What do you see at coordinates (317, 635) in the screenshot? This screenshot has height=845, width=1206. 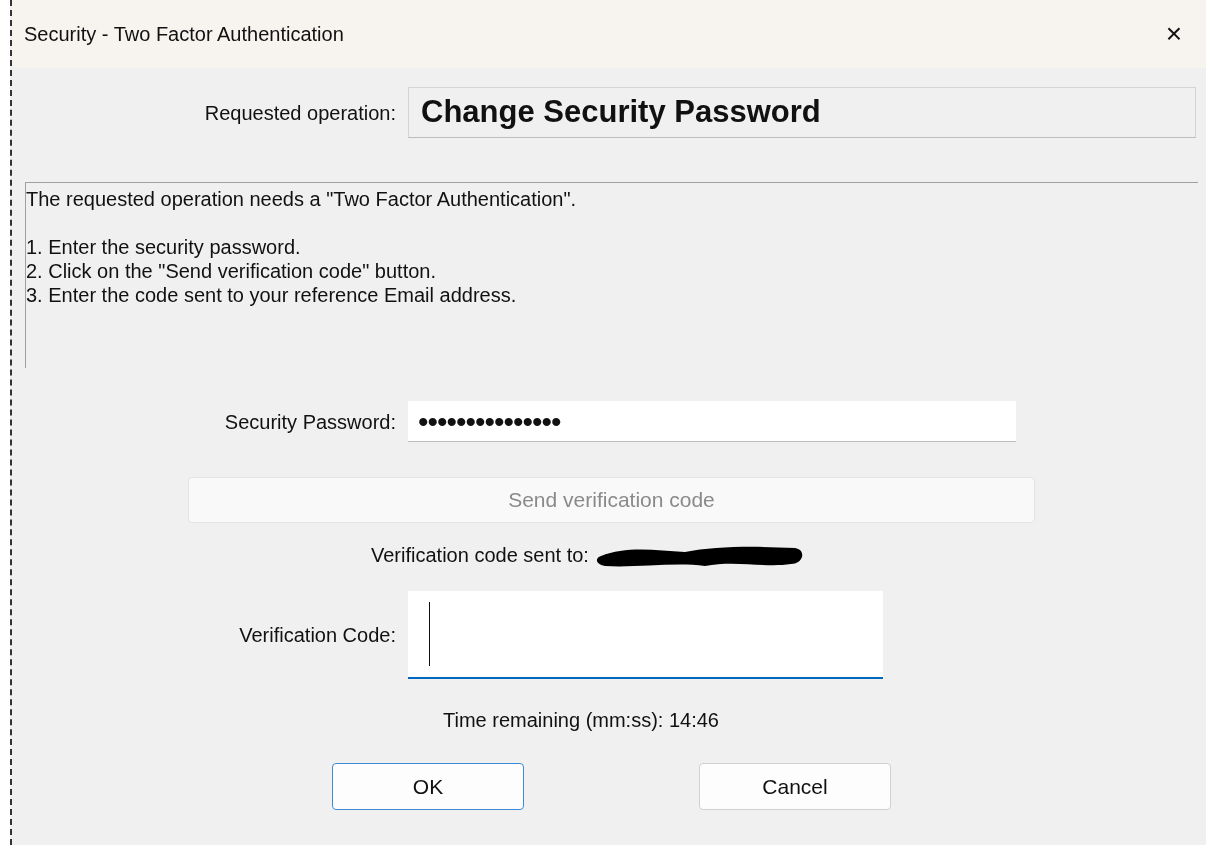 I see `field-label: Verification Code:` at bounding box center [317, 635].